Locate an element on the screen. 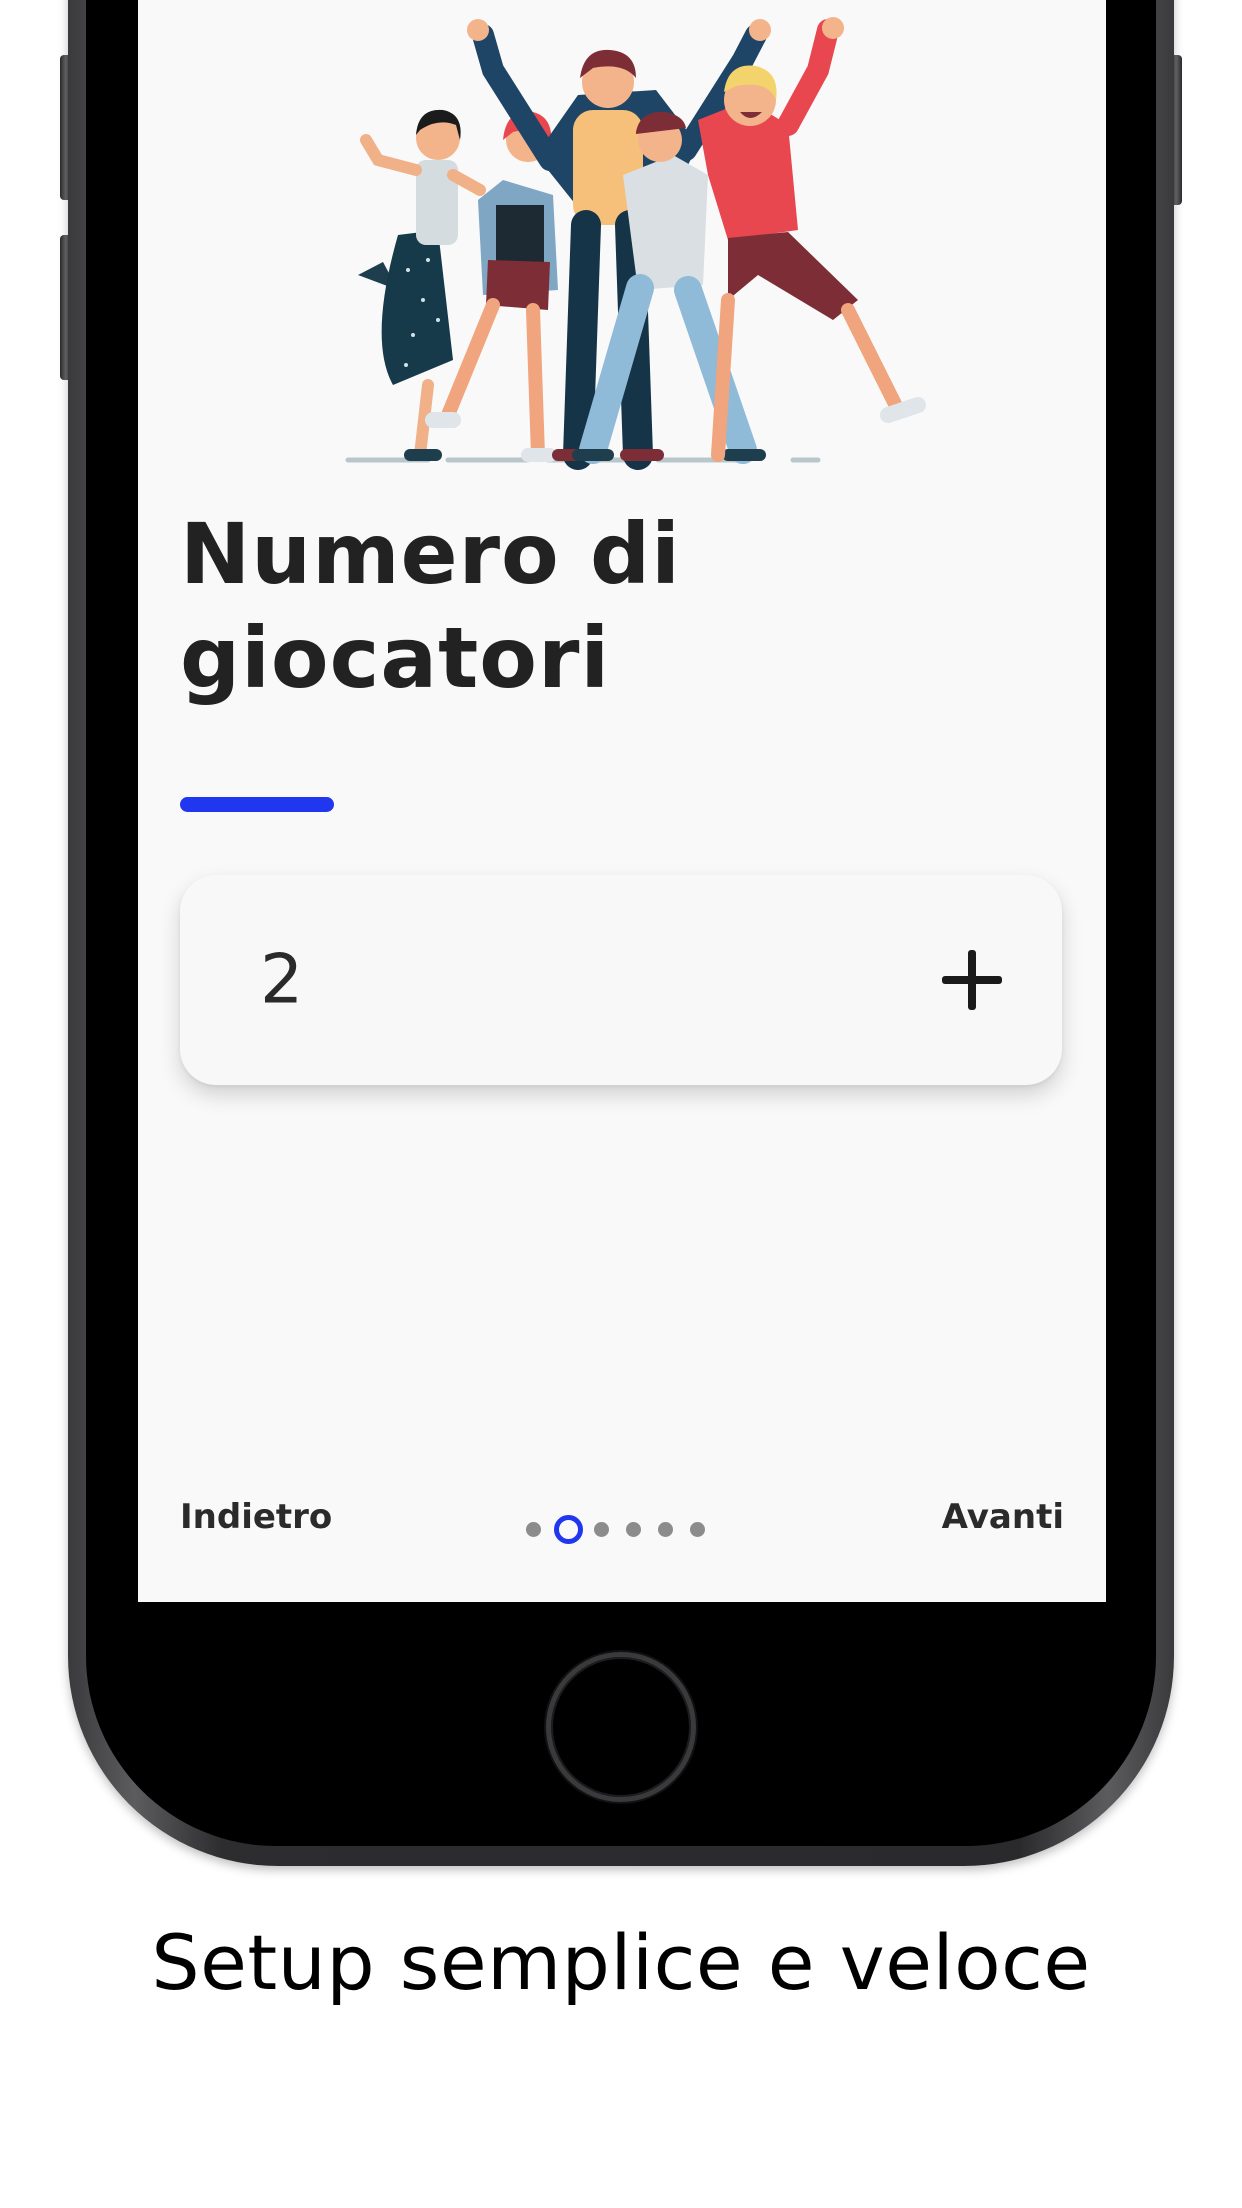  player-count-value: 2 is located at coordinates (282, 980).